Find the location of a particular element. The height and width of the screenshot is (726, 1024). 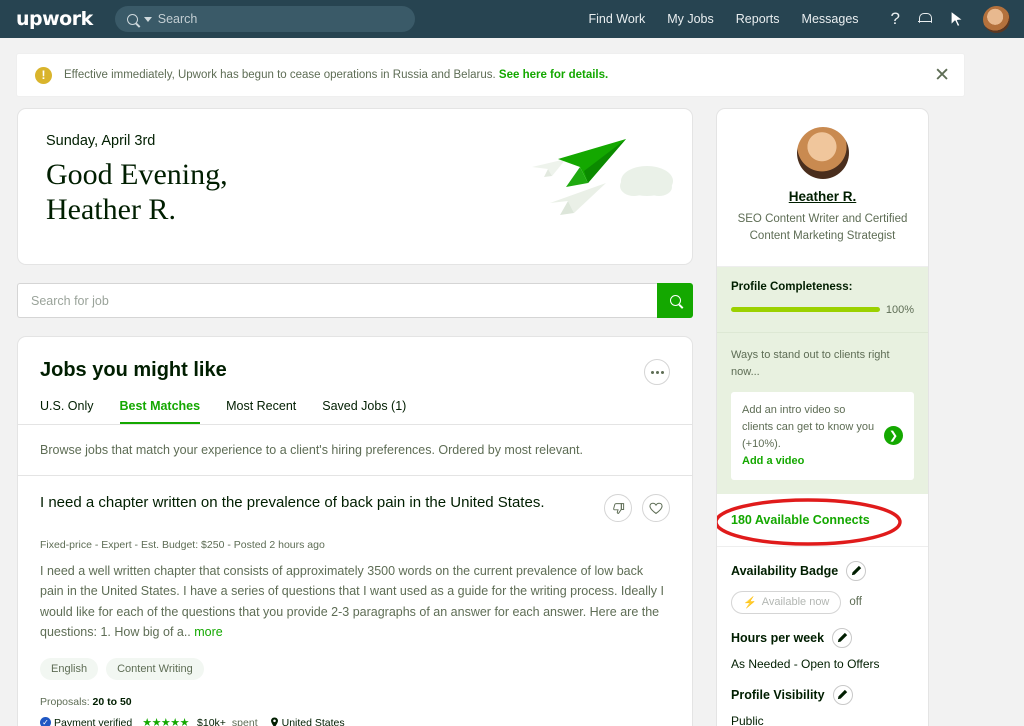

thumbs-down-icon is located at coordinates (618, 508).